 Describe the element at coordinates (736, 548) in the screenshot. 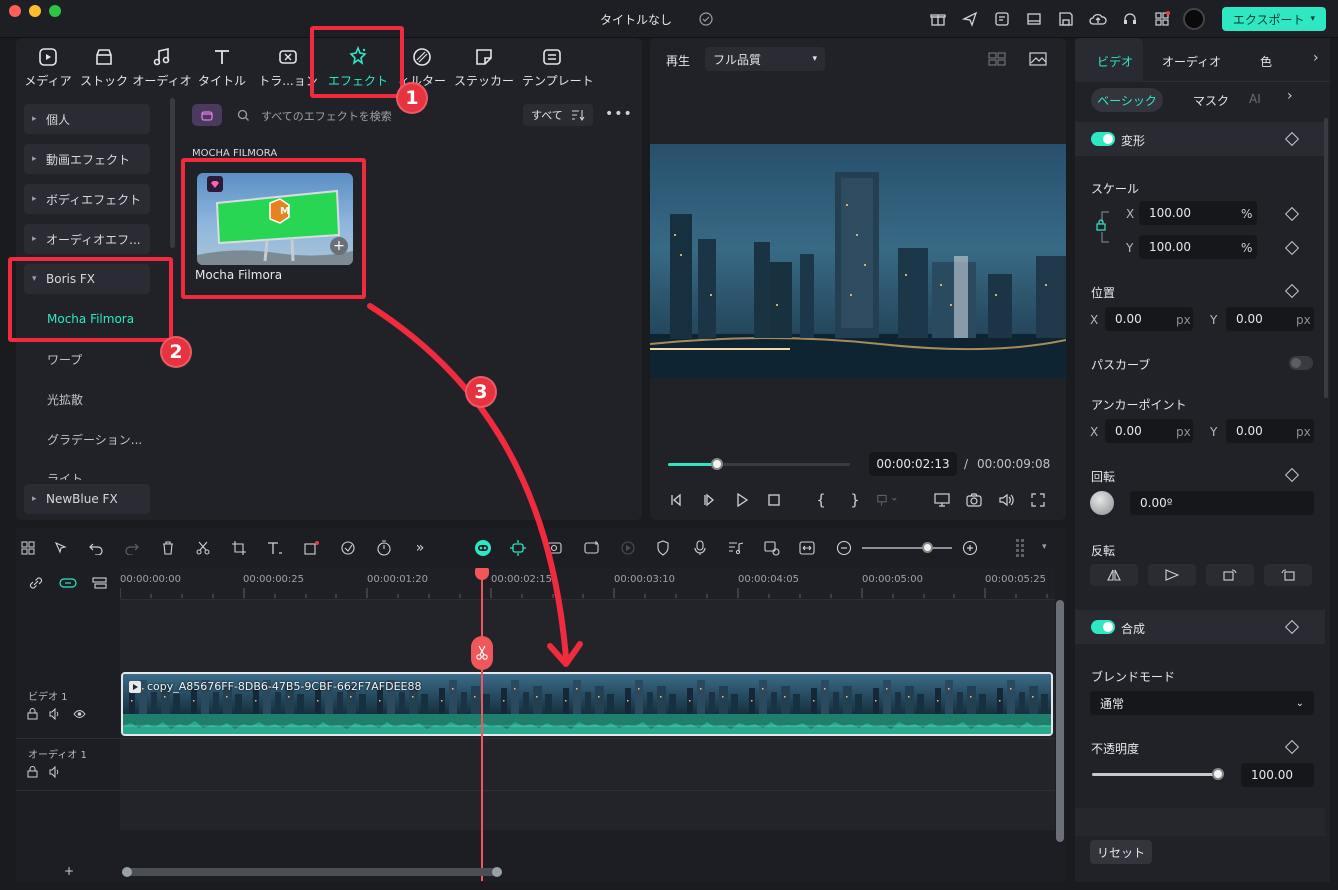

I see `music-list-icon` at that location.